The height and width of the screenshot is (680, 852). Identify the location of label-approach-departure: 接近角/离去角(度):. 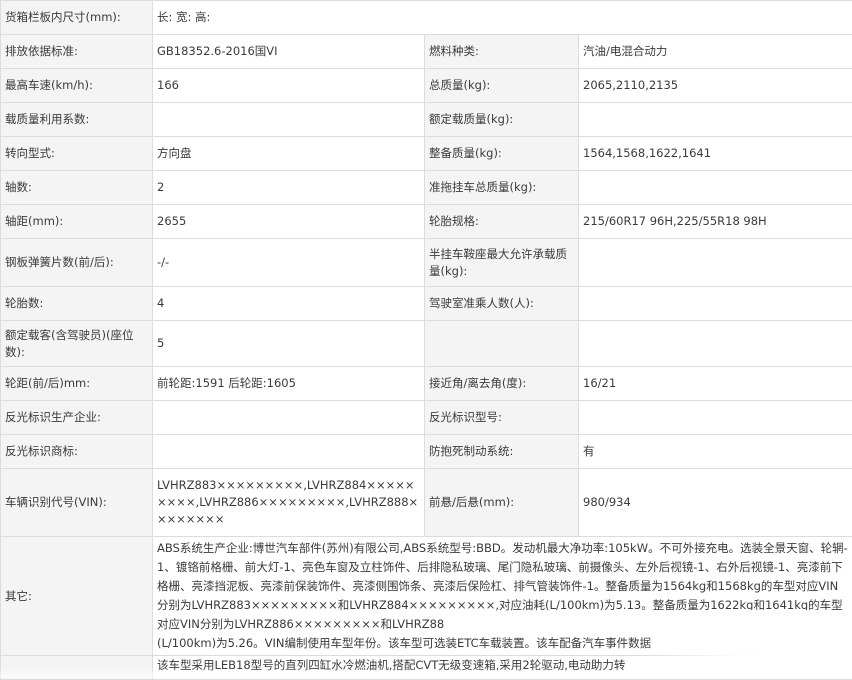
(502, 384).